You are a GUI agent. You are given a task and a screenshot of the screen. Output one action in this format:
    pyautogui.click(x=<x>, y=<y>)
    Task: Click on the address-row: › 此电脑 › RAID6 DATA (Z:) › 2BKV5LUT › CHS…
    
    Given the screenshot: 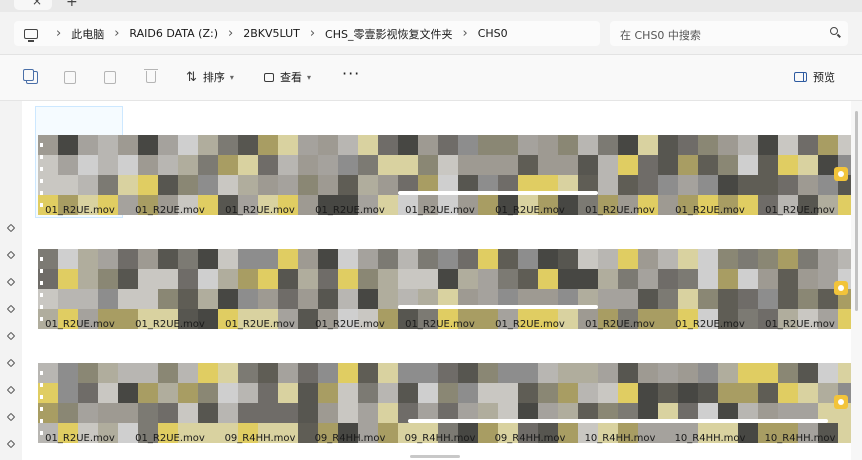 What is the action you would take?
    pyautogui.click(x=431, y=33)
    